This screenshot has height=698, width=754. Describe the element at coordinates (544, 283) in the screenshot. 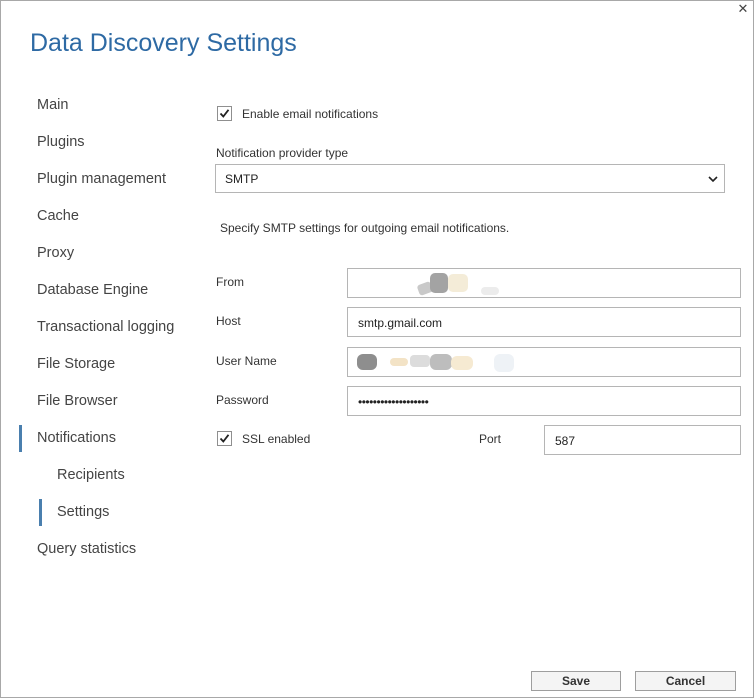

I see `from-field` at that location.